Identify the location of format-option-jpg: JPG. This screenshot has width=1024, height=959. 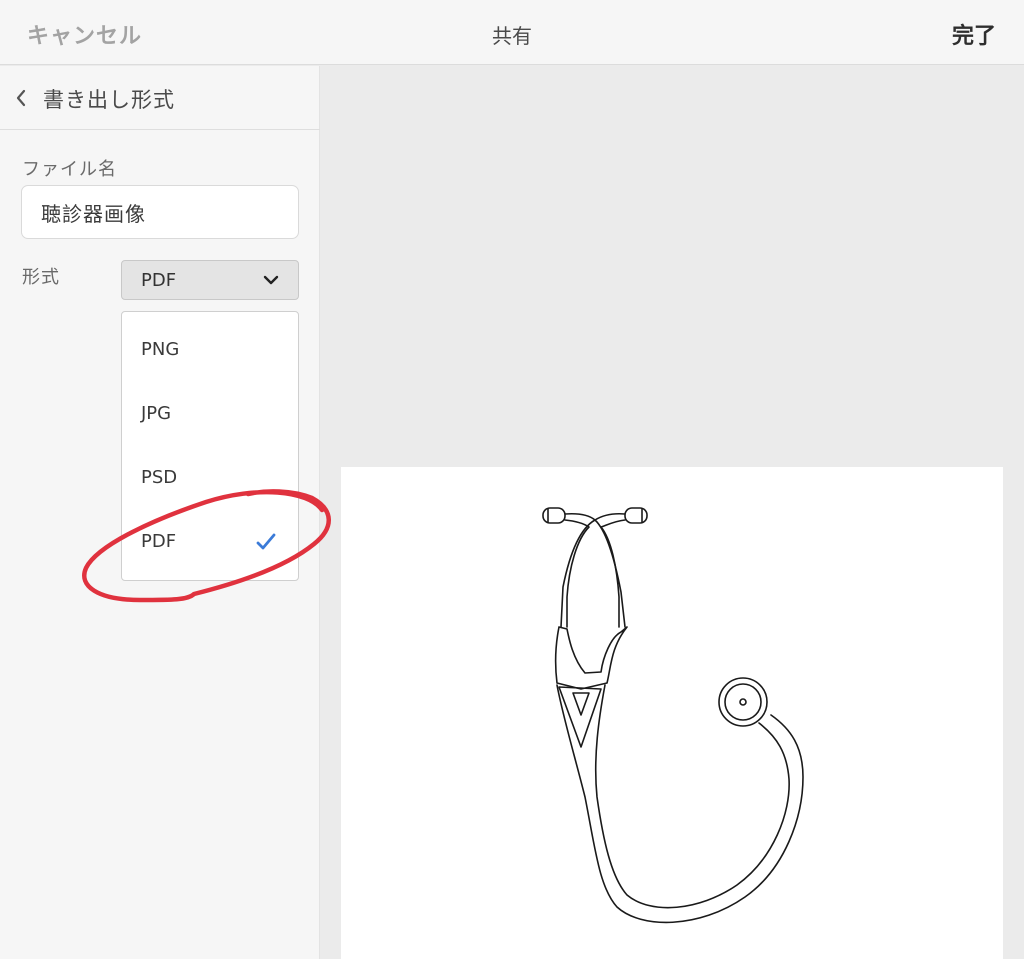
(210, 415).